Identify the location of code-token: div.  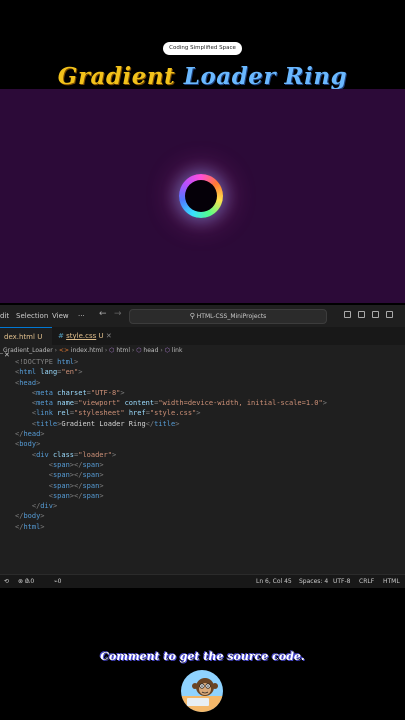
(44, 454).